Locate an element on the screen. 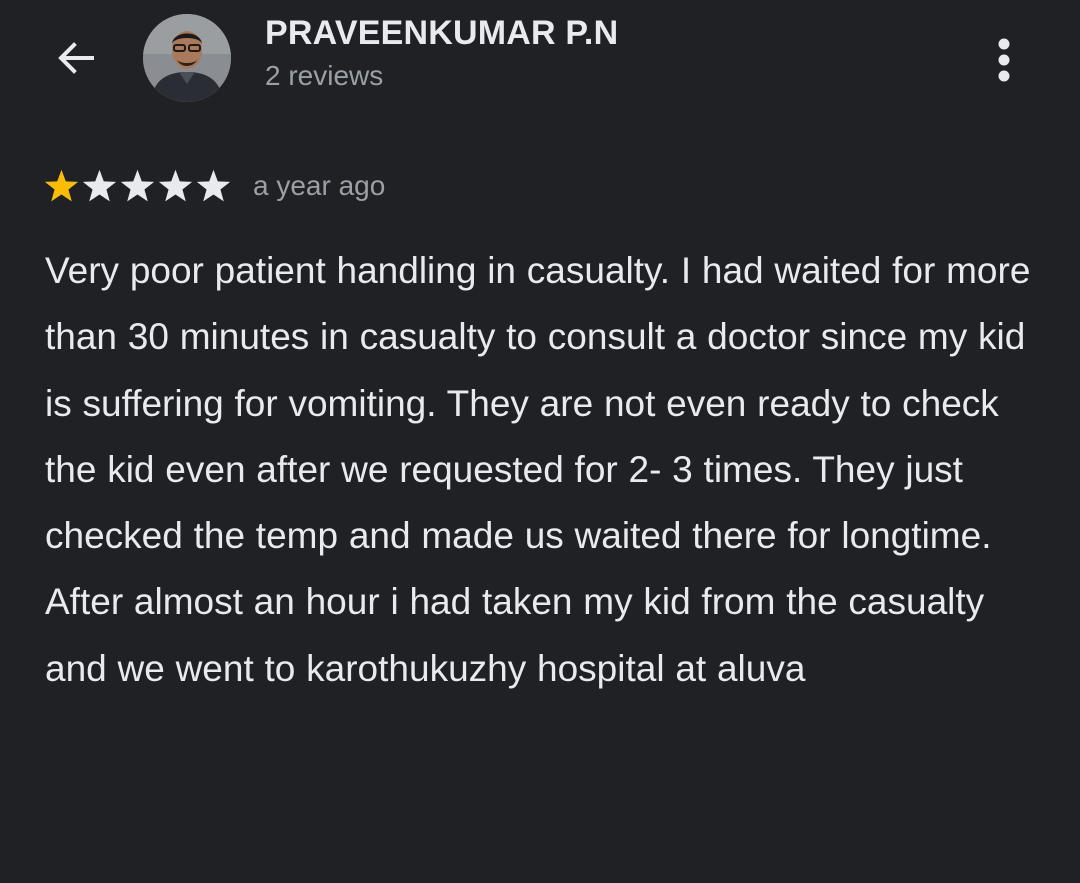 This screenshot has width=1080, height=883. reviewer-photo is located at coordinates (187, 58).